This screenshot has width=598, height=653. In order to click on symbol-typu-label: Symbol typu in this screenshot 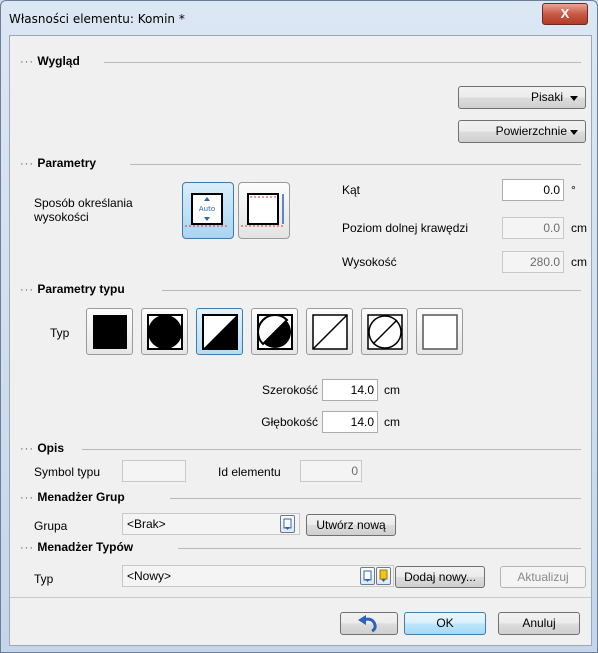, I will do `click(67, 472)`.